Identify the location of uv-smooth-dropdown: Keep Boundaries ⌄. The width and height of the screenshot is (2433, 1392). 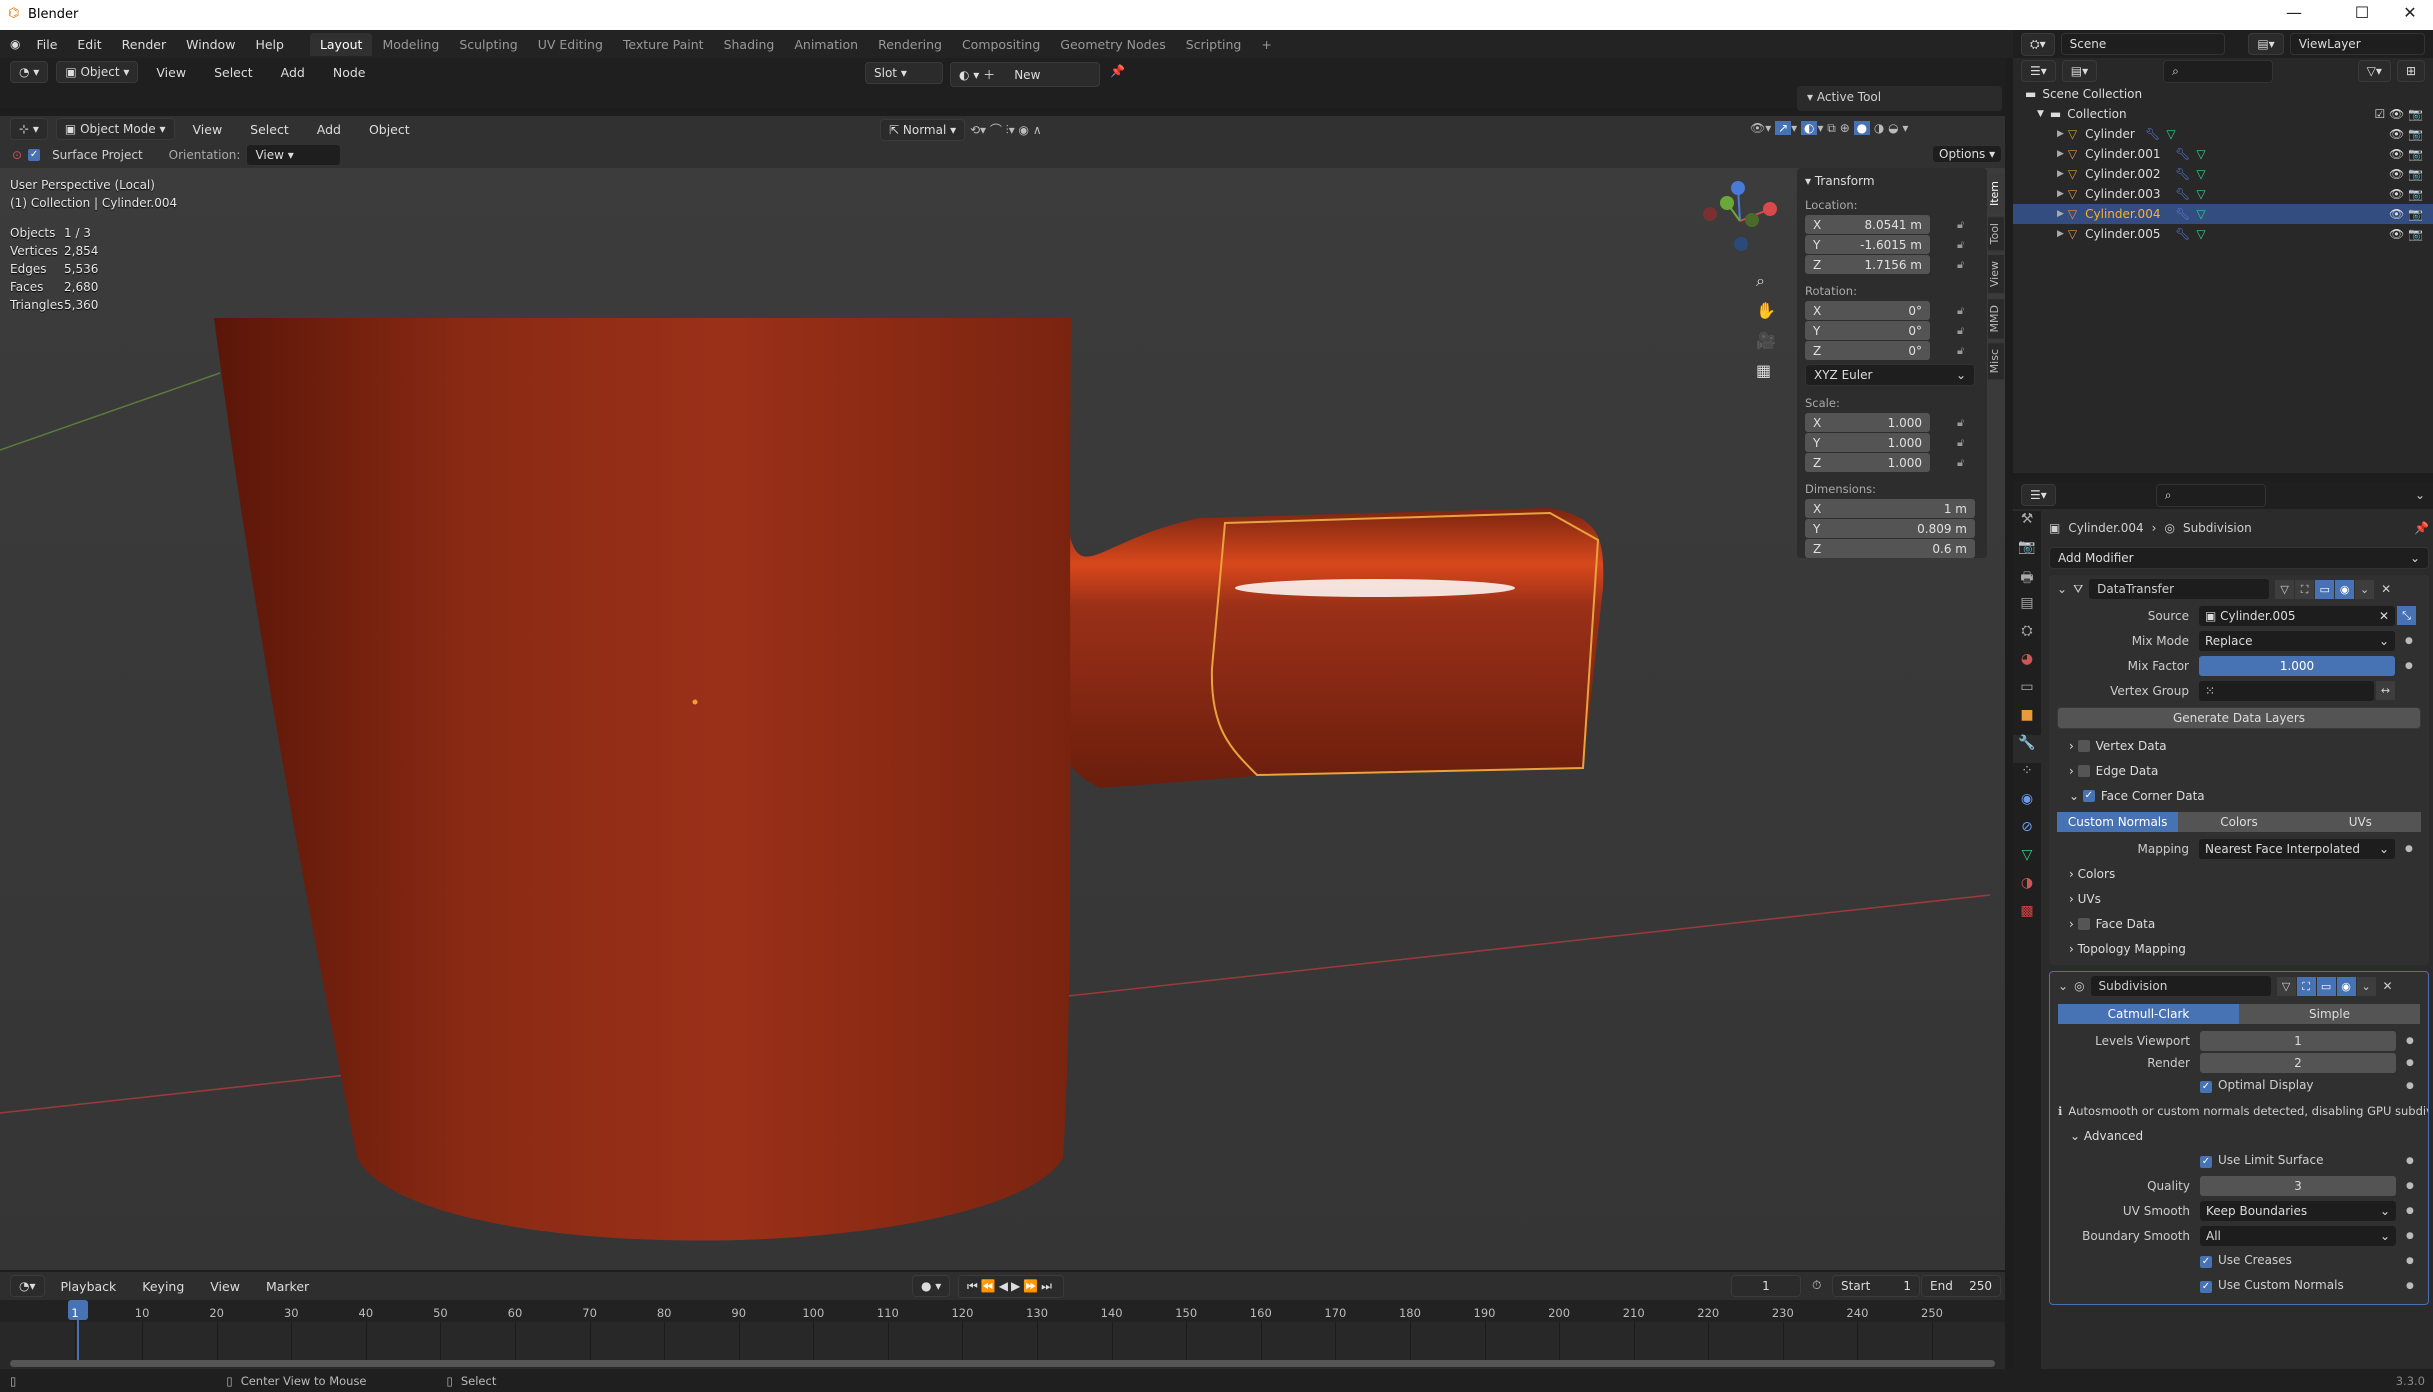
(2298, 1210).